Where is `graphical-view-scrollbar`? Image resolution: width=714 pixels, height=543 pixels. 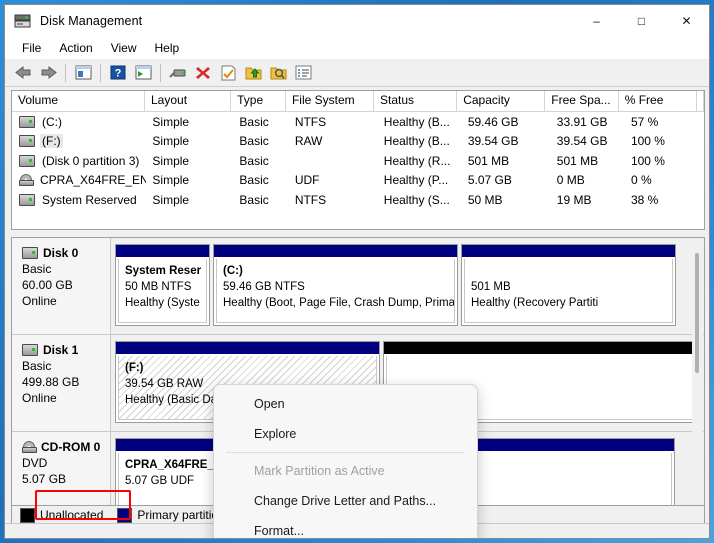
graphical-view-scrollbar is located at coordinates (697, 373).